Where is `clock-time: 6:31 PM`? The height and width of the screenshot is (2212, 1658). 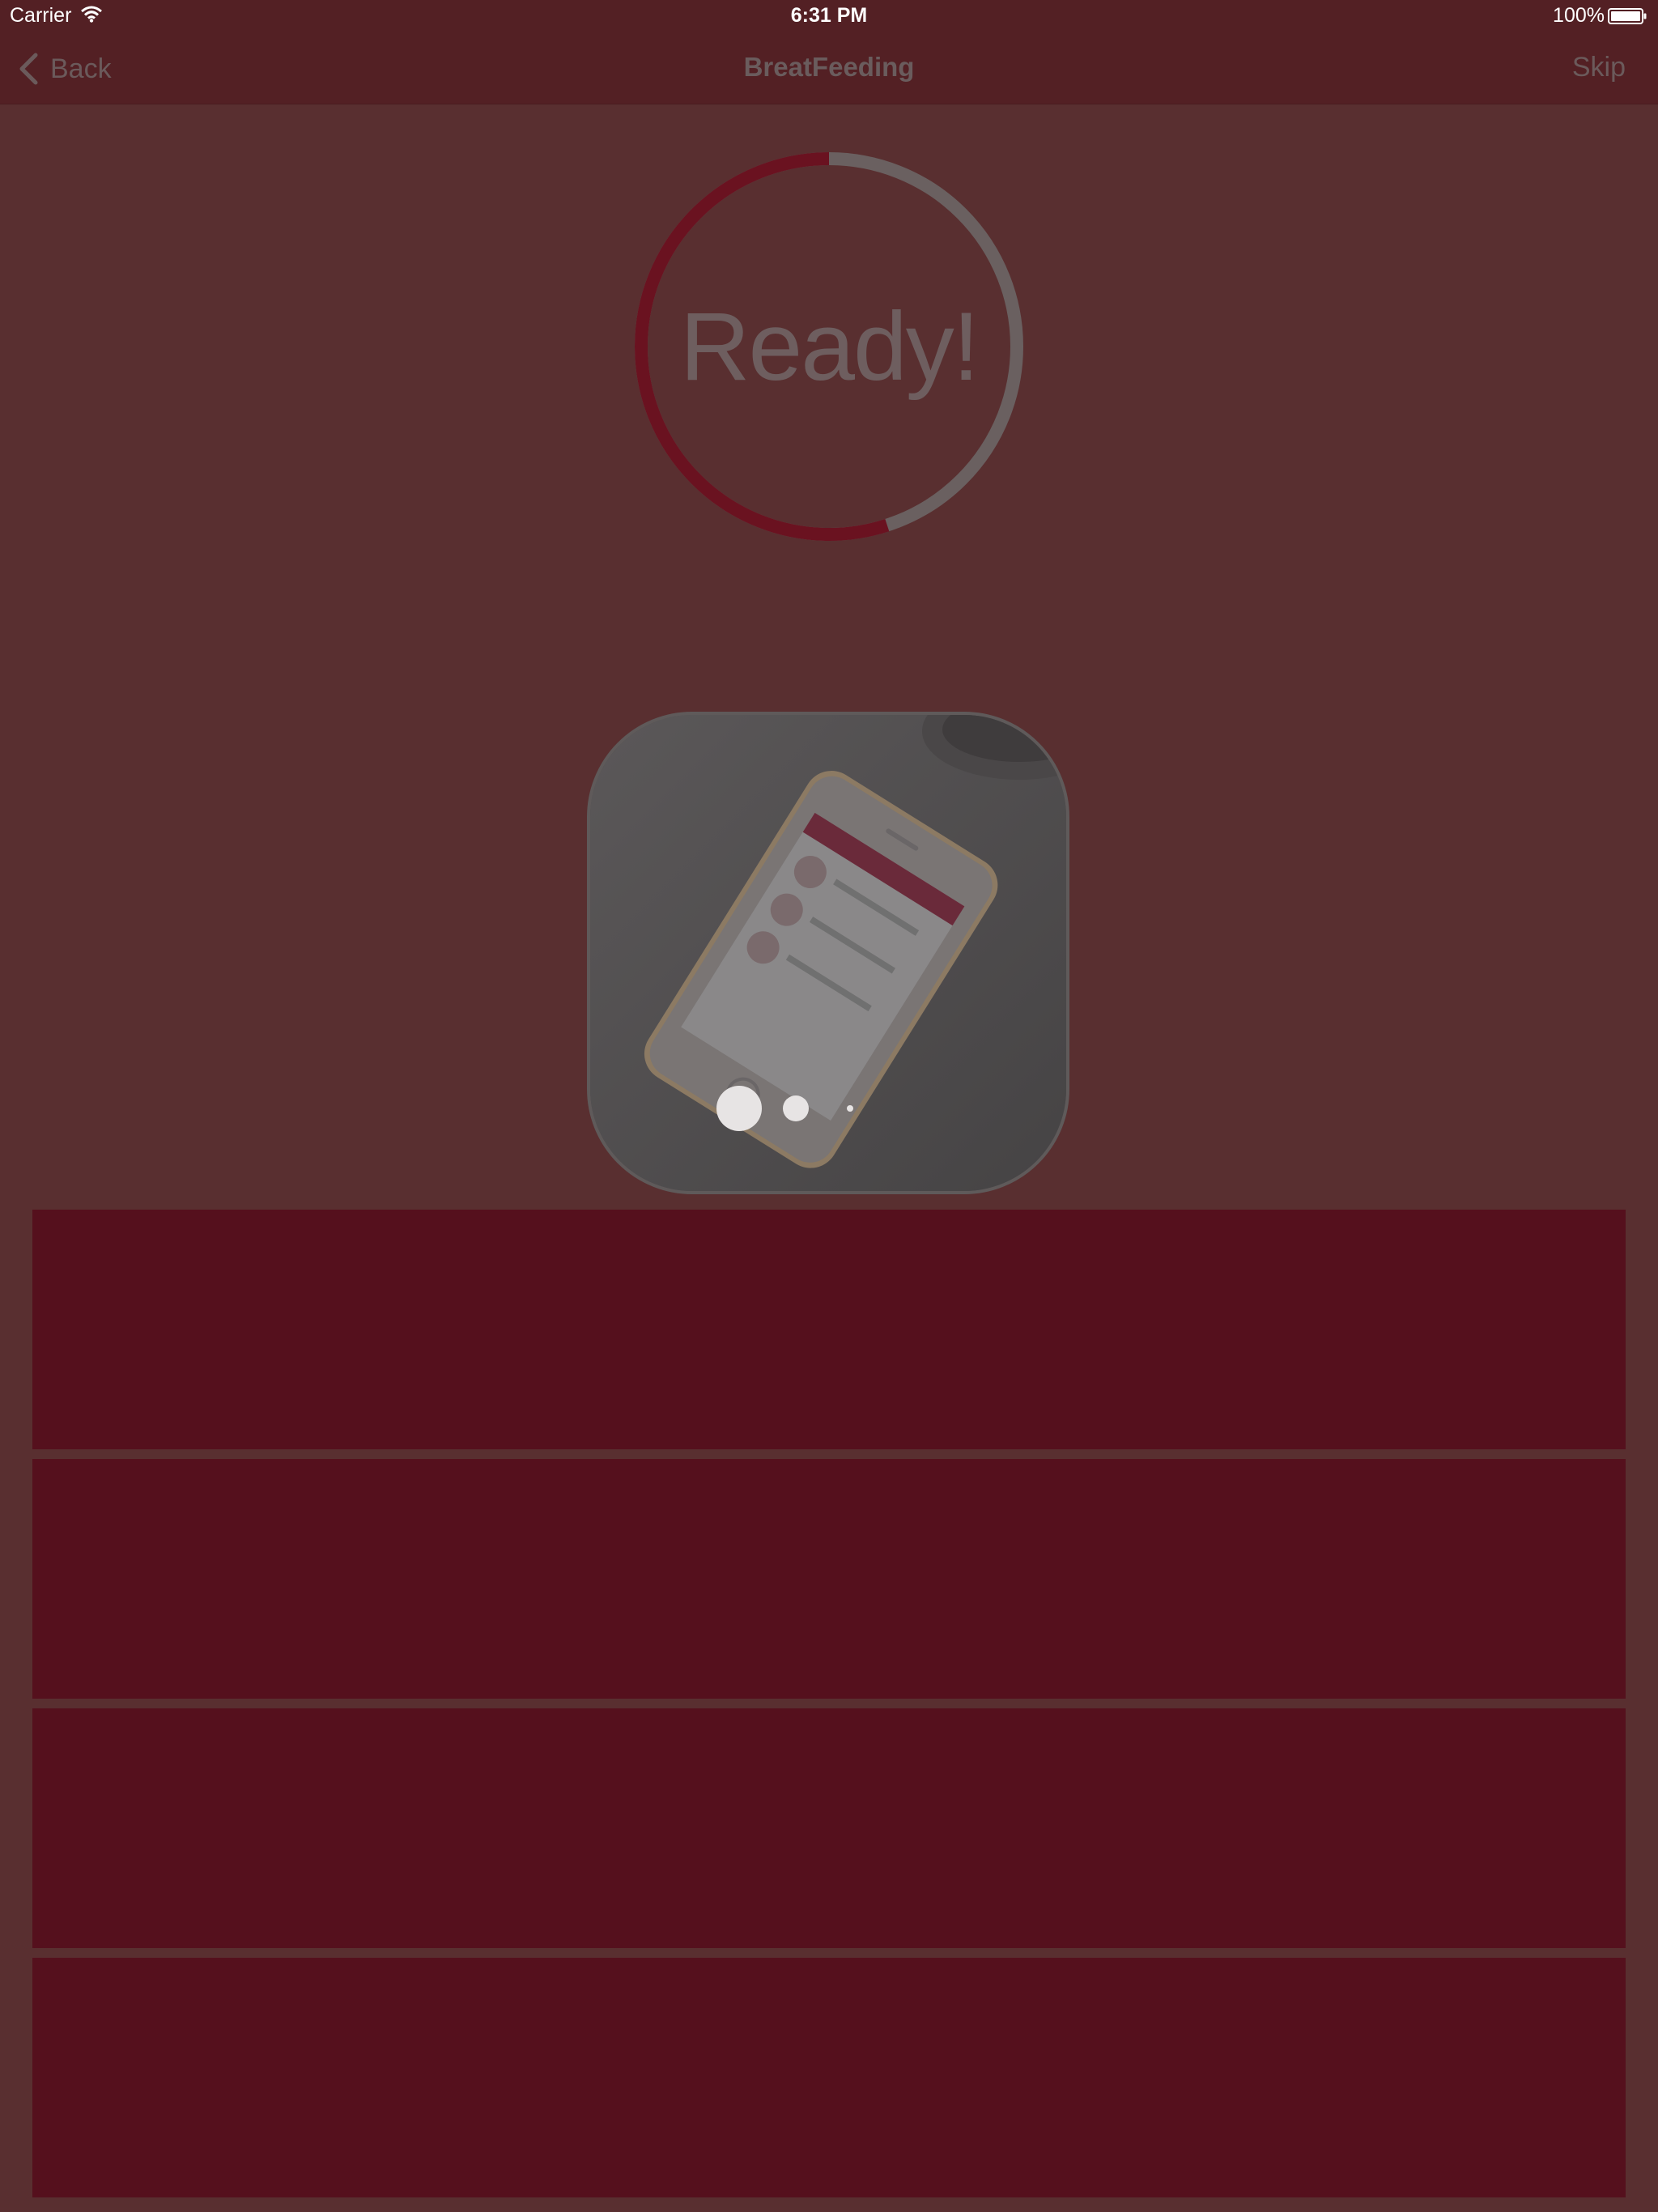
clock-time: 6:31 PM is located at coordinates (829, 16).